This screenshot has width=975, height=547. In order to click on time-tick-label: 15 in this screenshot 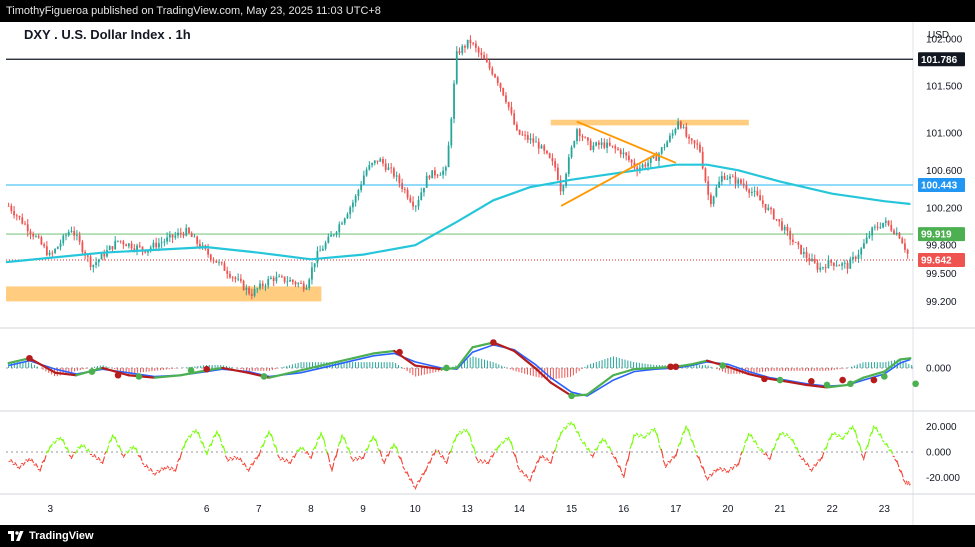, I will do `click(572, 509)`.